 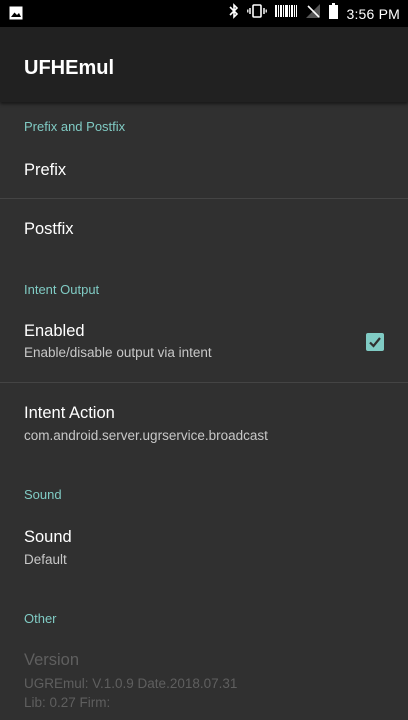 I want to click on image-notification-icon, so click(x=16, y=15).